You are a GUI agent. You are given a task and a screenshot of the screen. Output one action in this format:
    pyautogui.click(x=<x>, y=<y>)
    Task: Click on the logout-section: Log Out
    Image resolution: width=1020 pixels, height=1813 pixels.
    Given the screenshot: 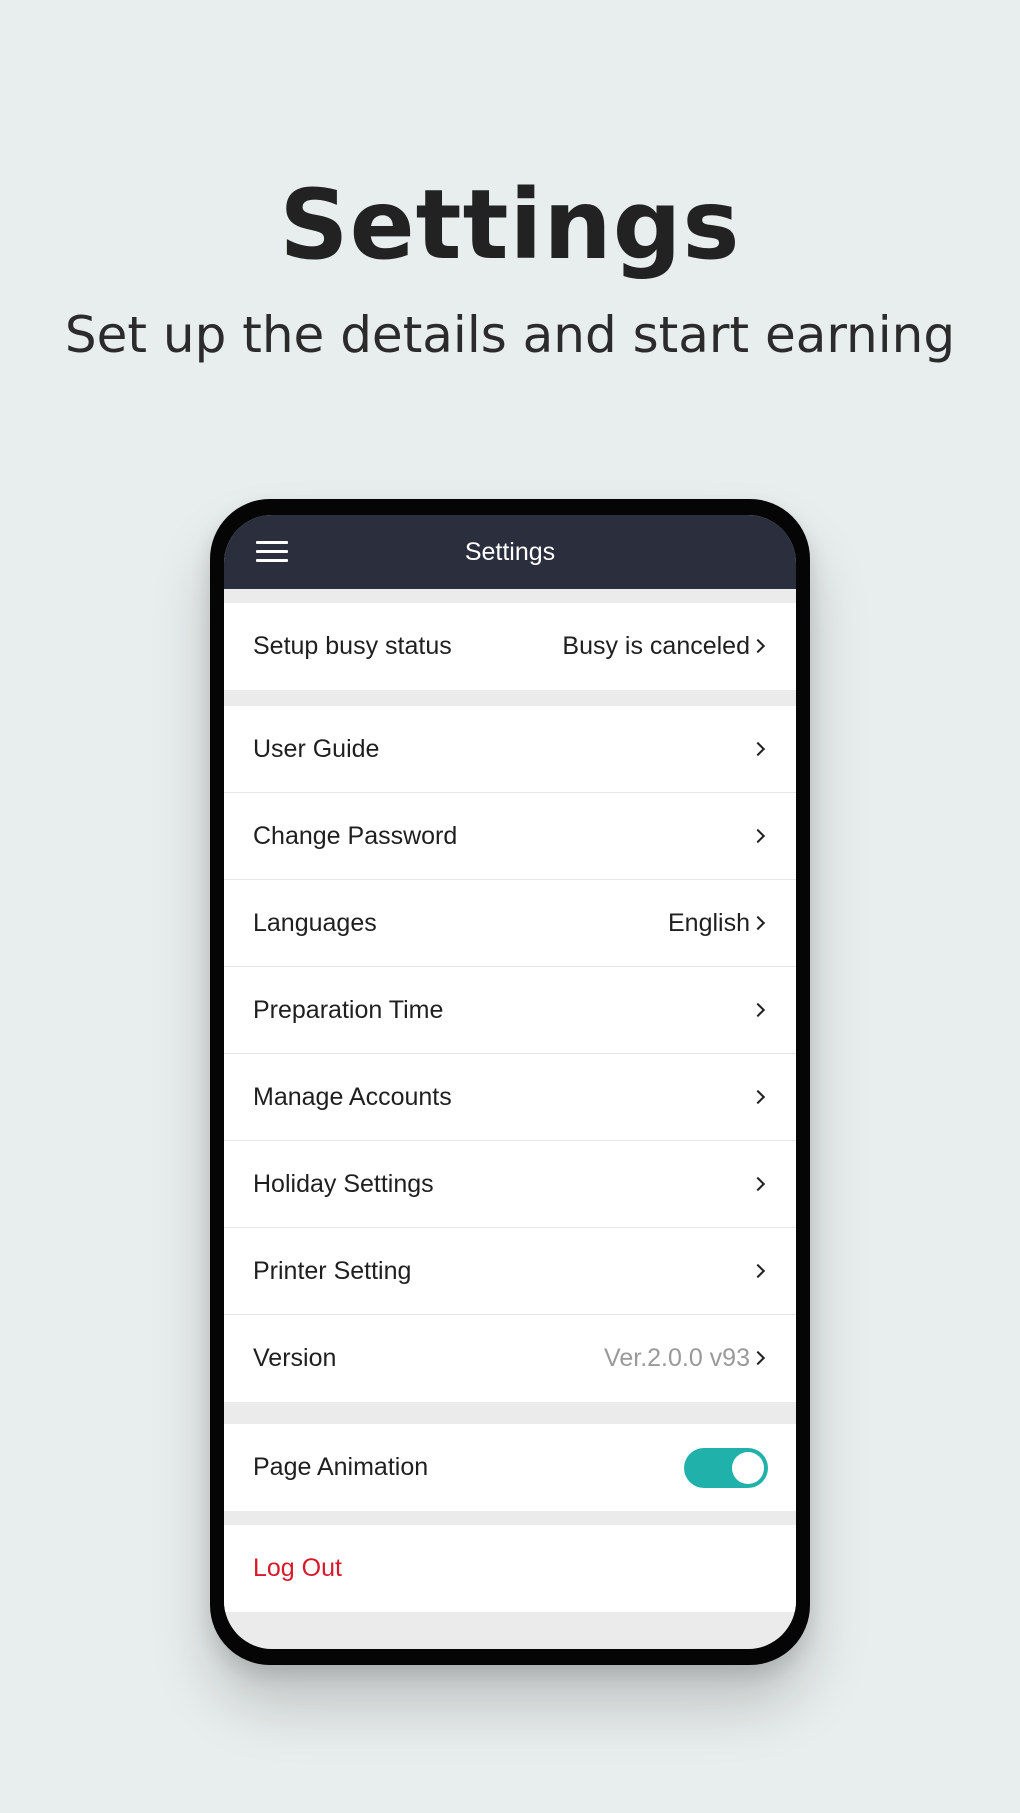 What is the action you would take?
    pyautogui.click(x=510, y=1568)
    